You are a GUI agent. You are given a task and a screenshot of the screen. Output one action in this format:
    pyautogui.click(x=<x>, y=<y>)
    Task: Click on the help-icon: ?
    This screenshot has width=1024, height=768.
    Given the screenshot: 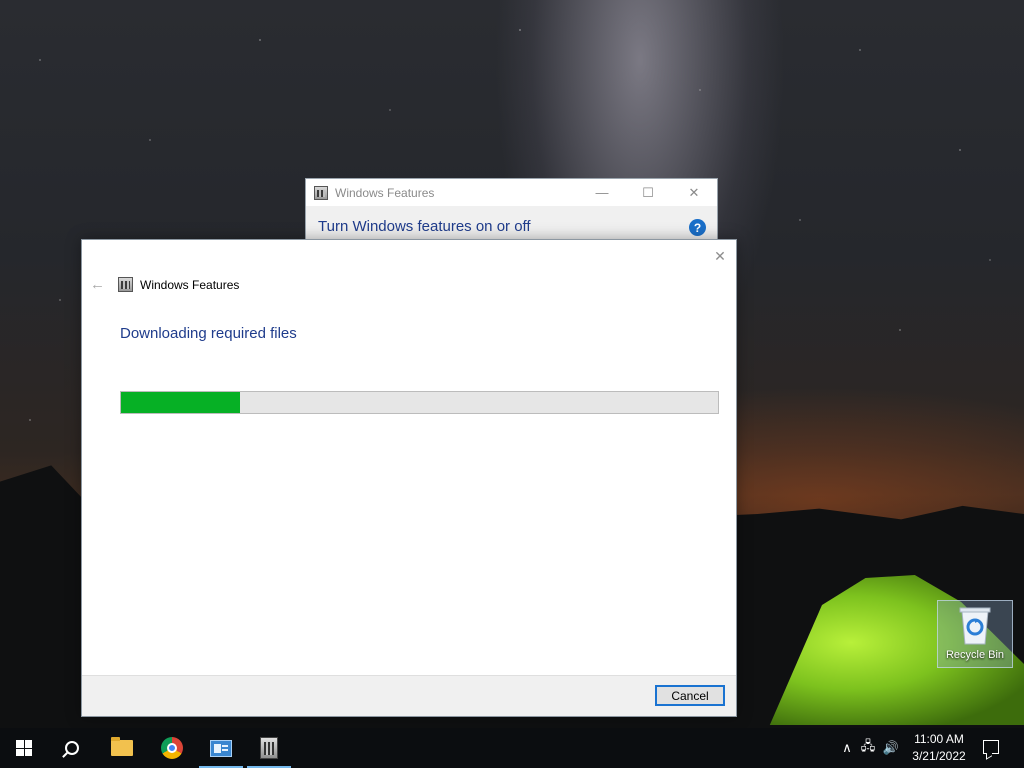 What is the action you would take?
    pyautogui.click(x=697, y=227)
    